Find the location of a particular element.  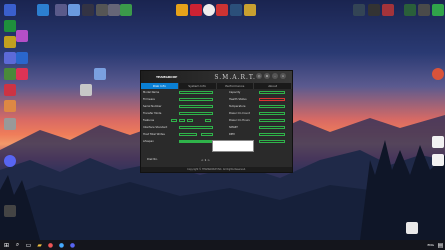

steam-icon is located at coordinates (236, 10).